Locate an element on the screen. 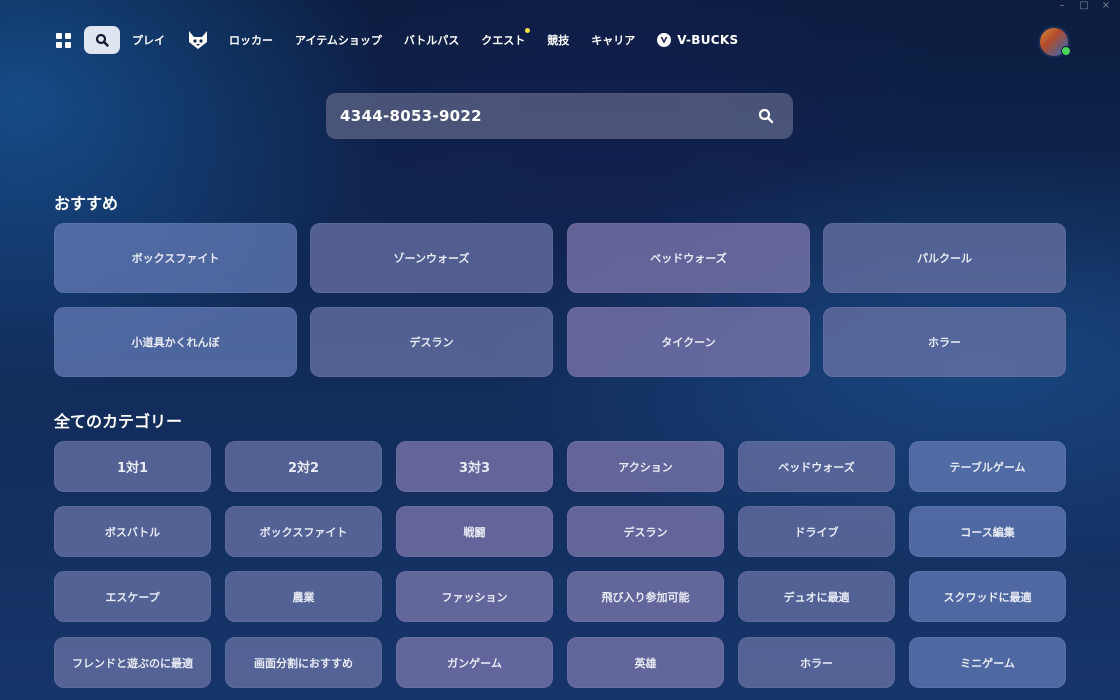 This screenshot has width=1120, height=700. category-tile: テーブルゲーム is located at coordinates (987, 466).